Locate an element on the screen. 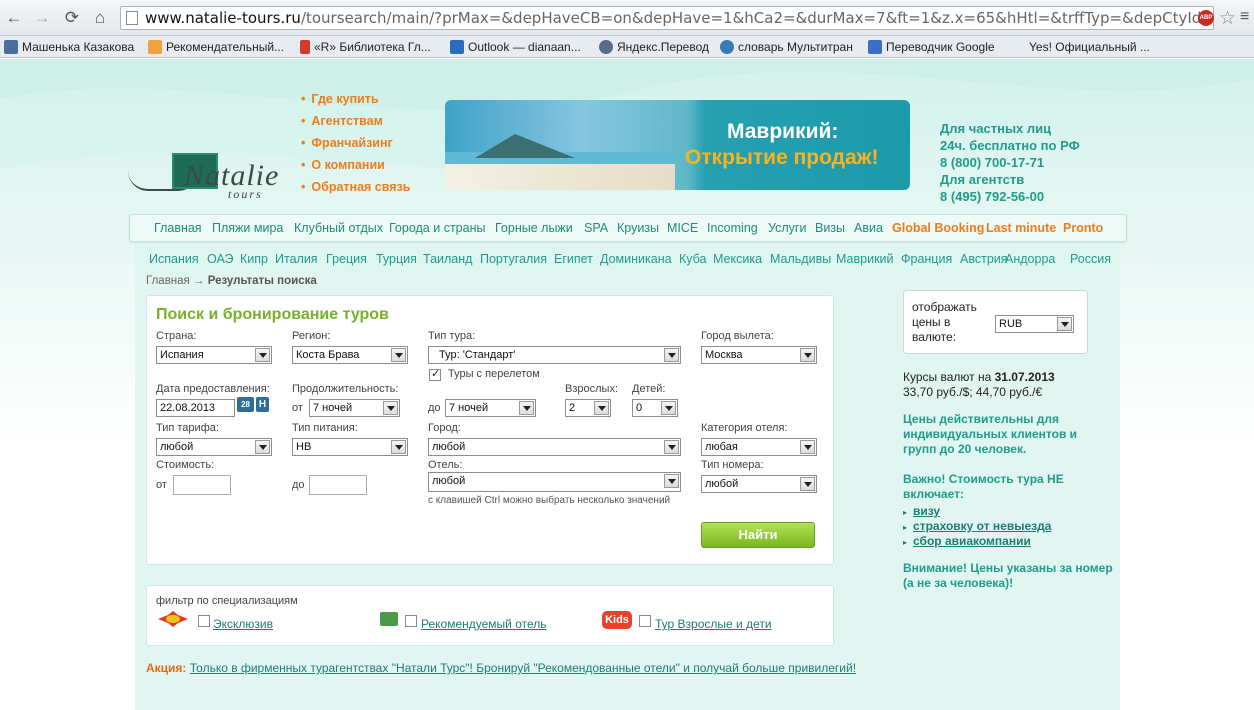  top-link-feedback: • Обратная связь is located at coordinates (355, 191).